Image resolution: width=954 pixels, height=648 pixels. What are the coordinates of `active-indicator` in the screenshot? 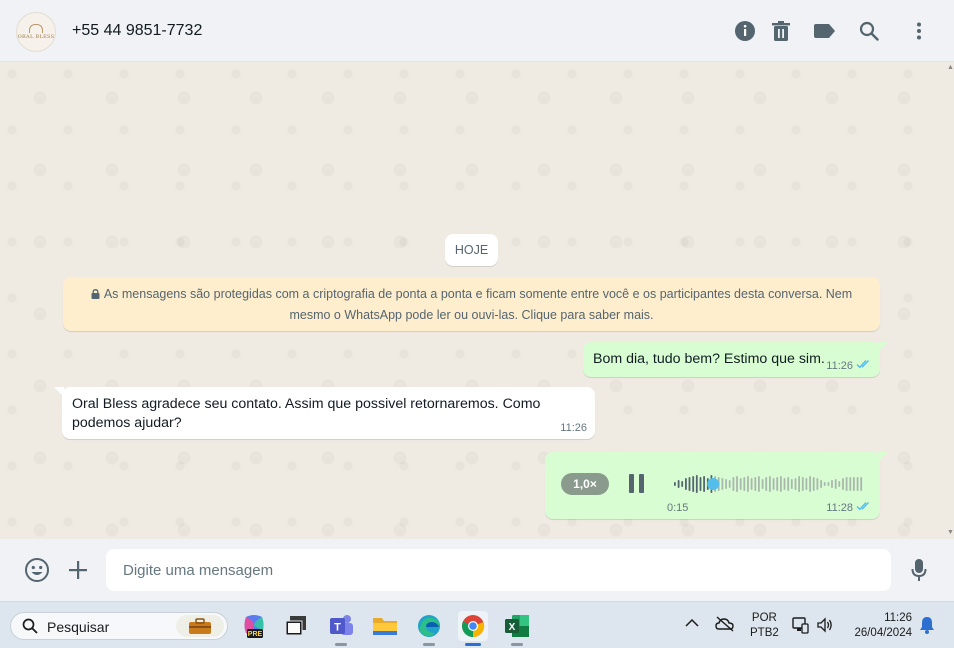 It's located at (473, 644).